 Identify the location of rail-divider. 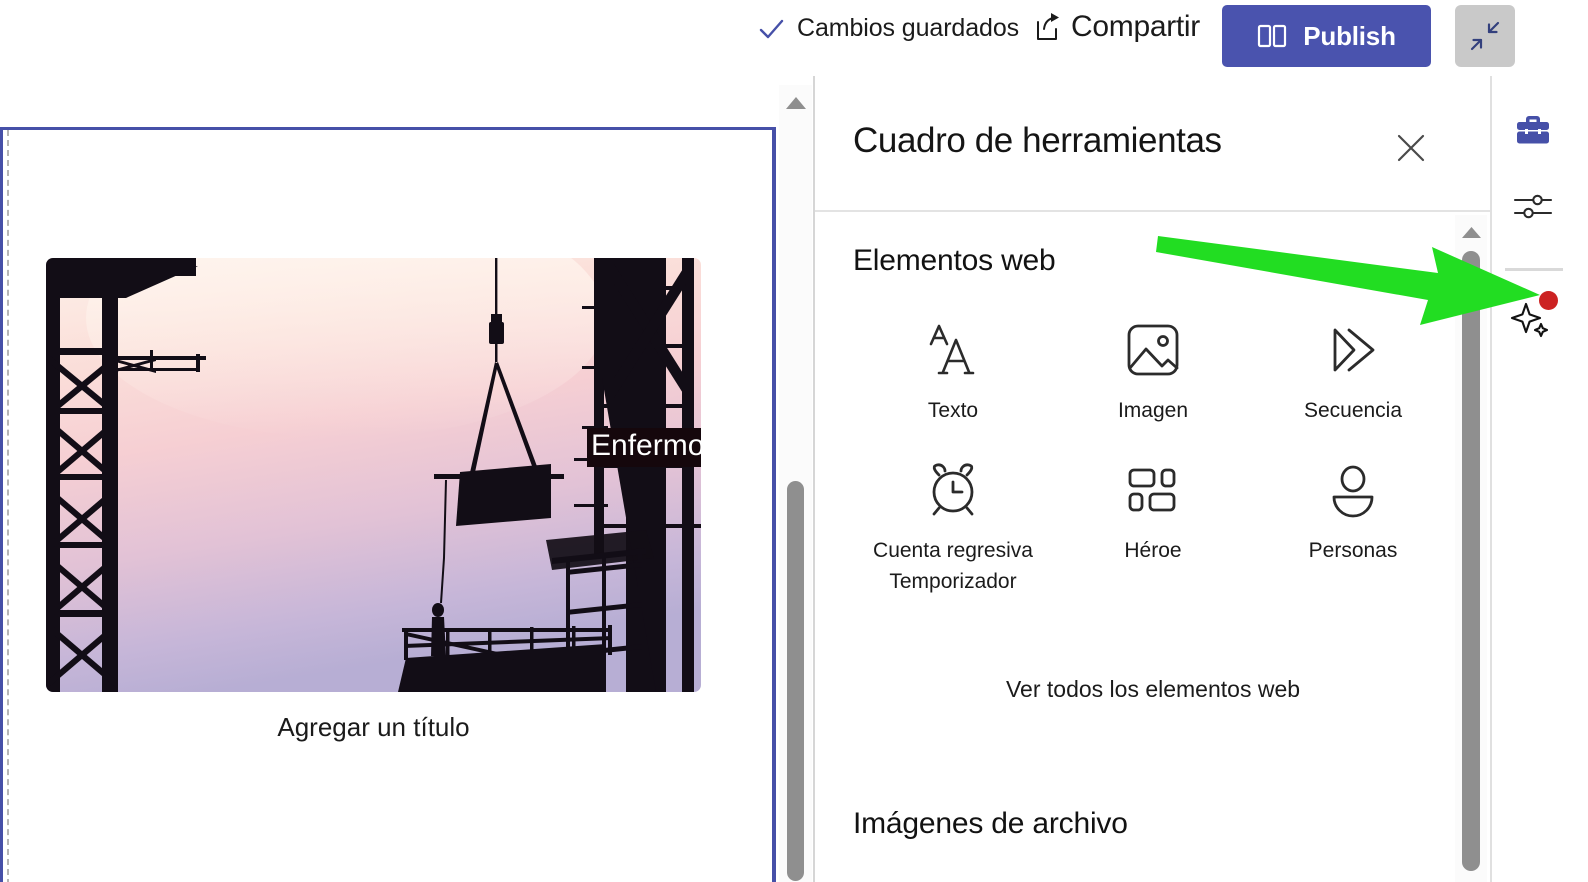
(1534, 269).